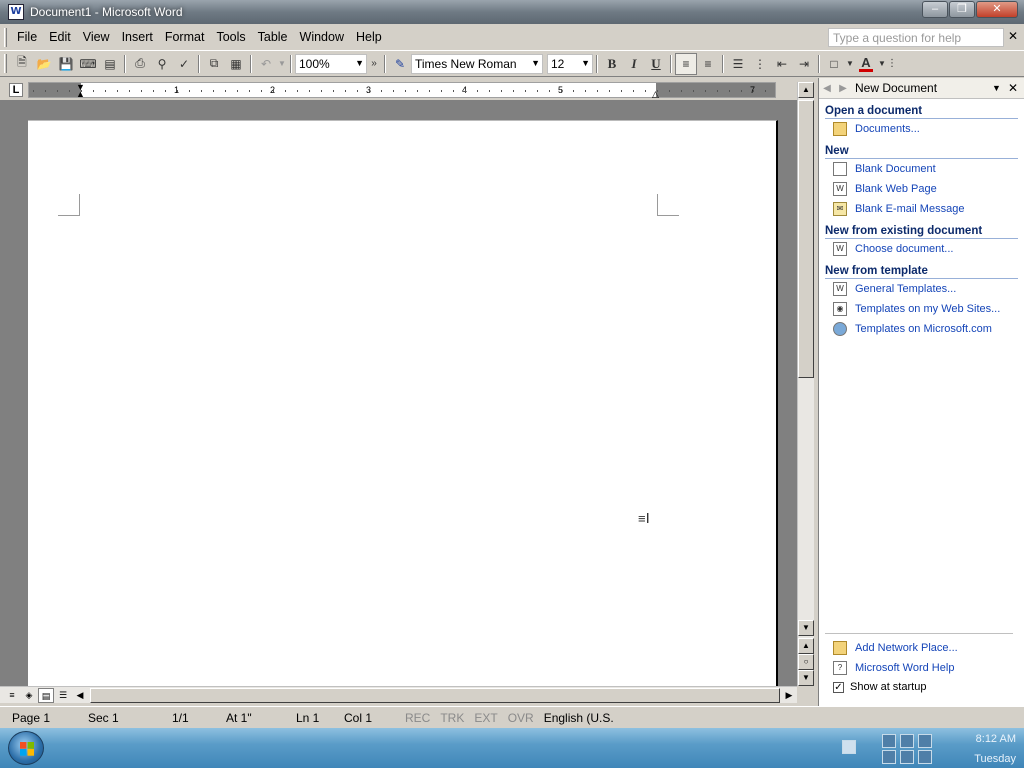 This screenshot has height=768, width=1024. What do you see at coordinates (137, 37) in the screenshot?
I see `menu-insert: Insert` at bounding box center [137, 37].